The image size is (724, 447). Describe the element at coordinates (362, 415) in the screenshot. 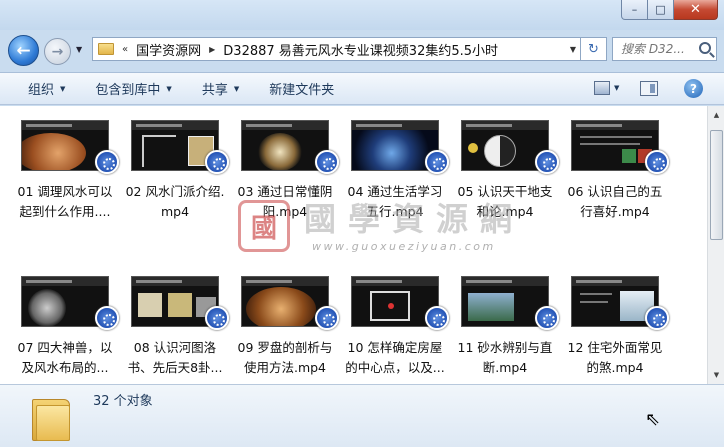

I see `details-pane: 32 个对象 ⇖` at that location.